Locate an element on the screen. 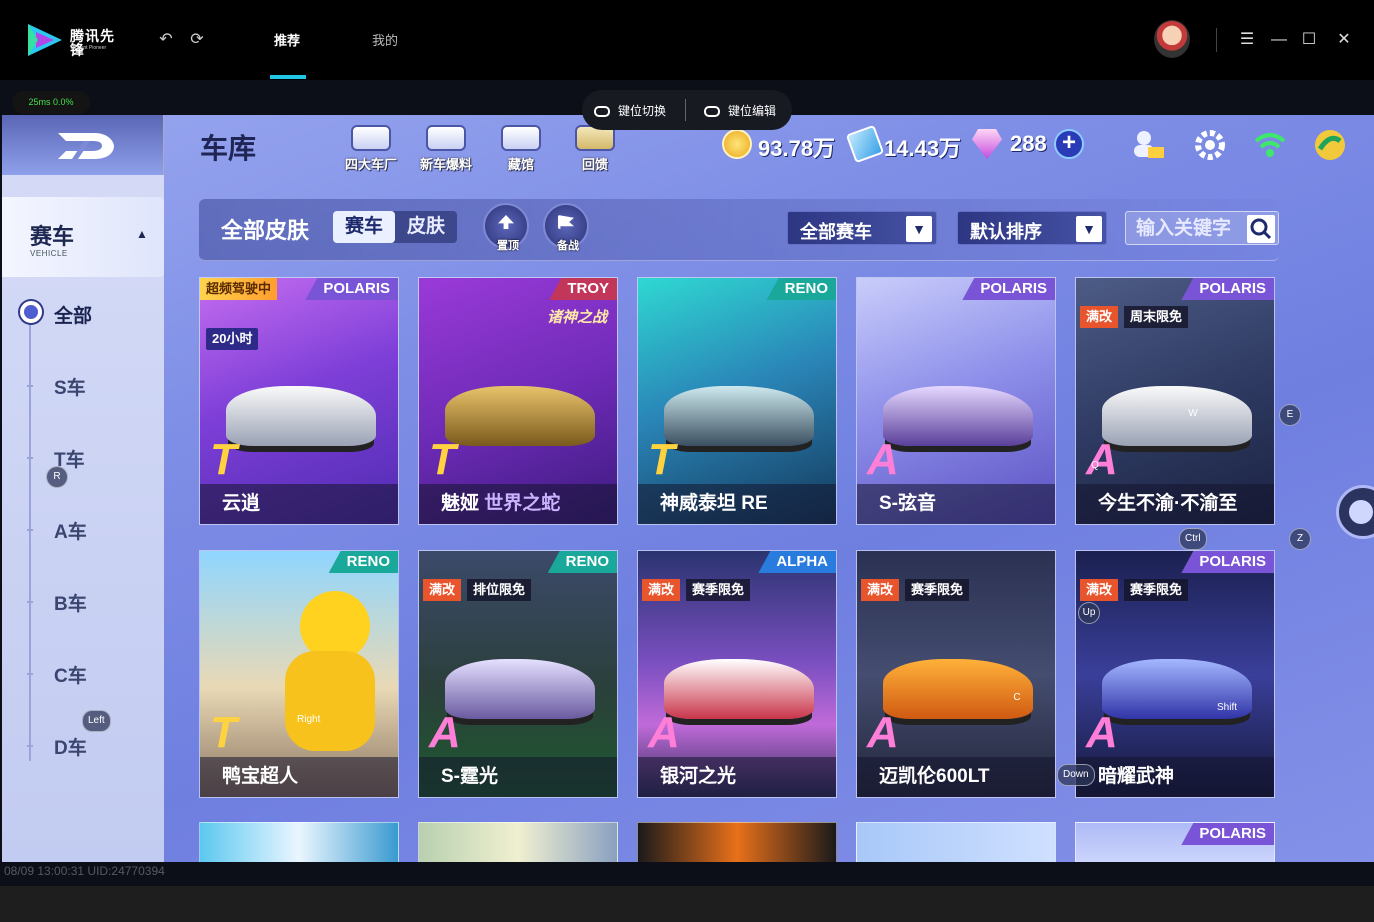 This screenshot has height=922, width=1374. maximize-icon: ☐ is located at coordinates (1309, 40).